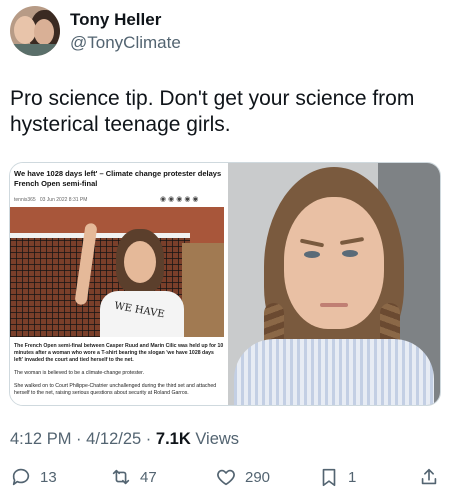 This screenshot has height=500, width=451. I want to click on tweet-date: 4/12/25, so click(113, 439).